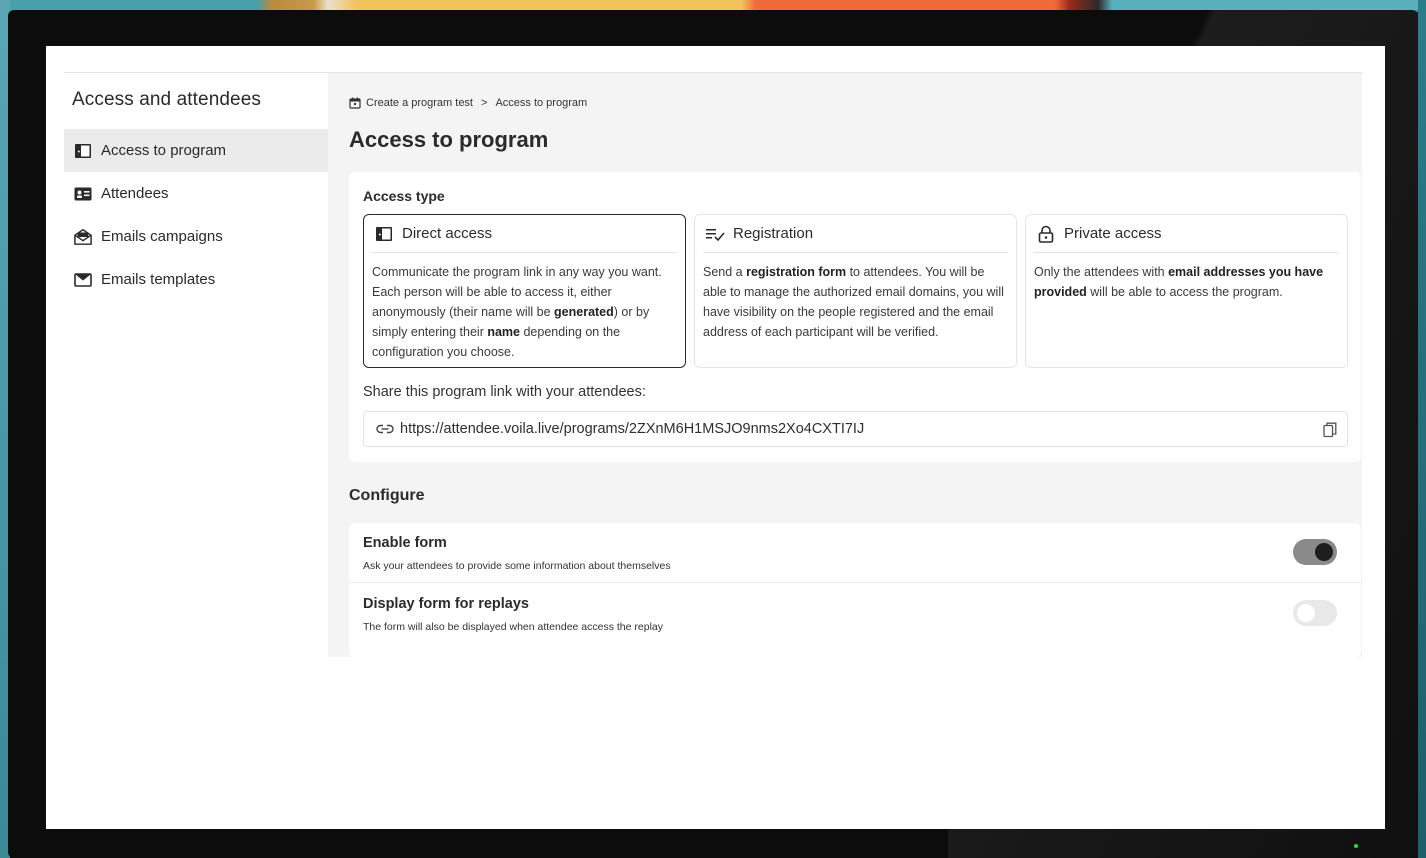 The image size is (1426, 858). What do you see at coordinates (447, 233) in the screenshot?
I see `option-title: Direct access` at bounding box center [447, 233].